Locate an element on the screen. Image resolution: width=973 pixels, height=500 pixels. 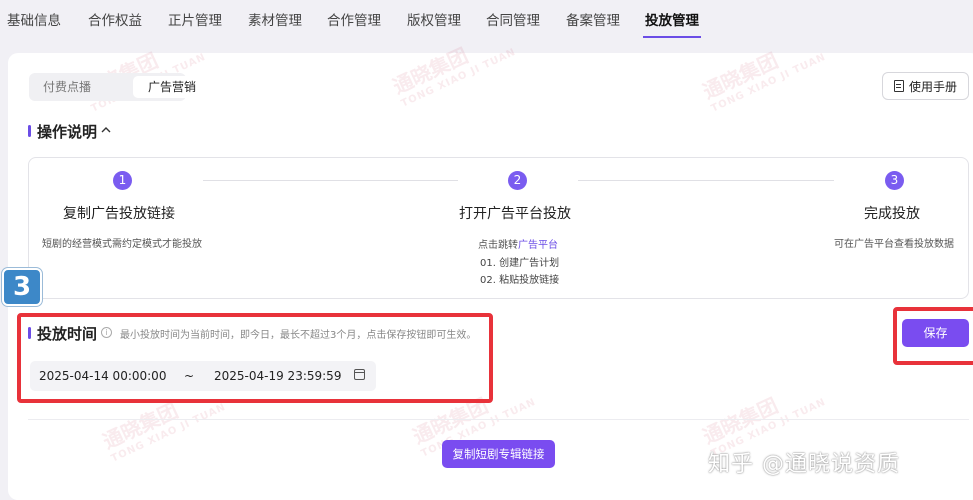
step-2-sub-2: 02. 粘贴投放链接 is located at coordinates (520, 280).